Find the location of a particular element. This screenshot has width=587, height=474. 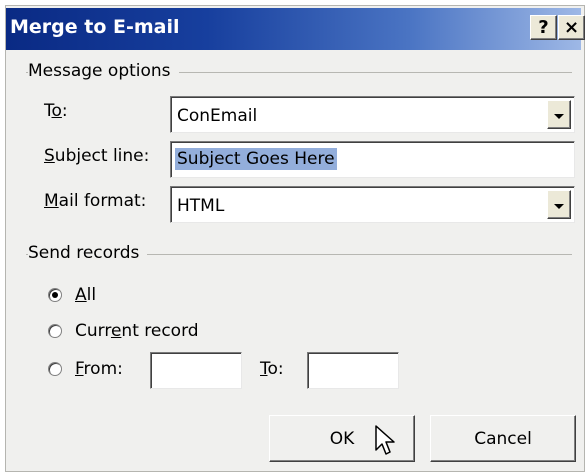

cancel-button-label: Cancel is located at coordinates (503, 438).